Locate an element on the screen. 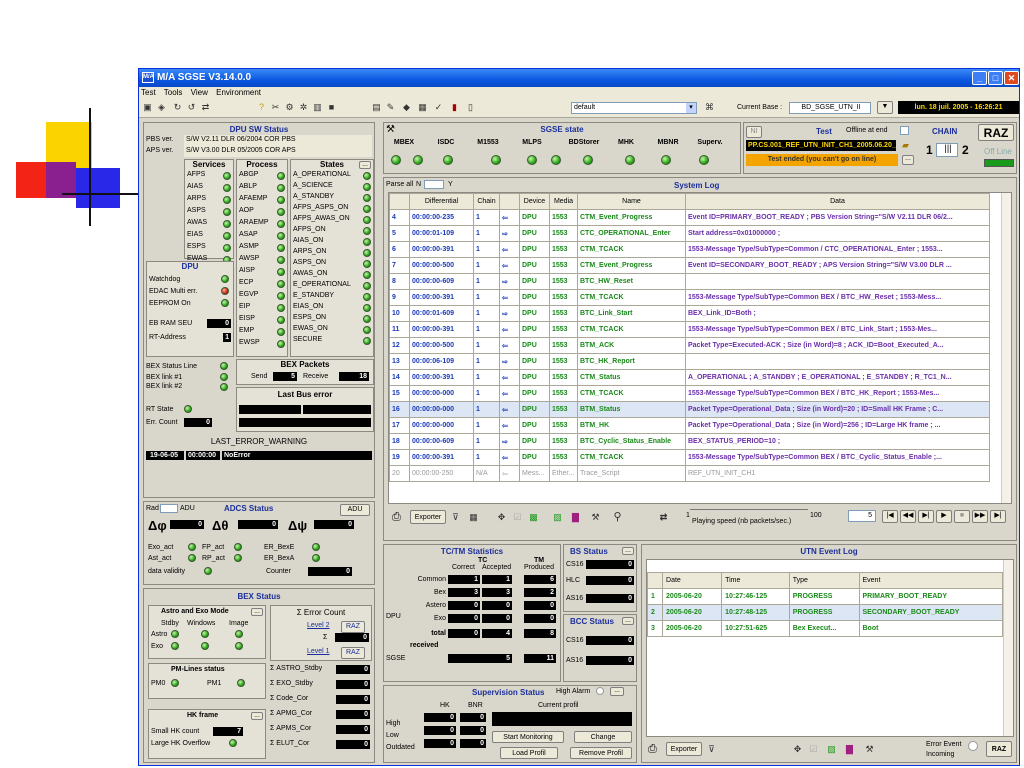  utn-check-icon: ☑ is located at coordinates (813, 749).